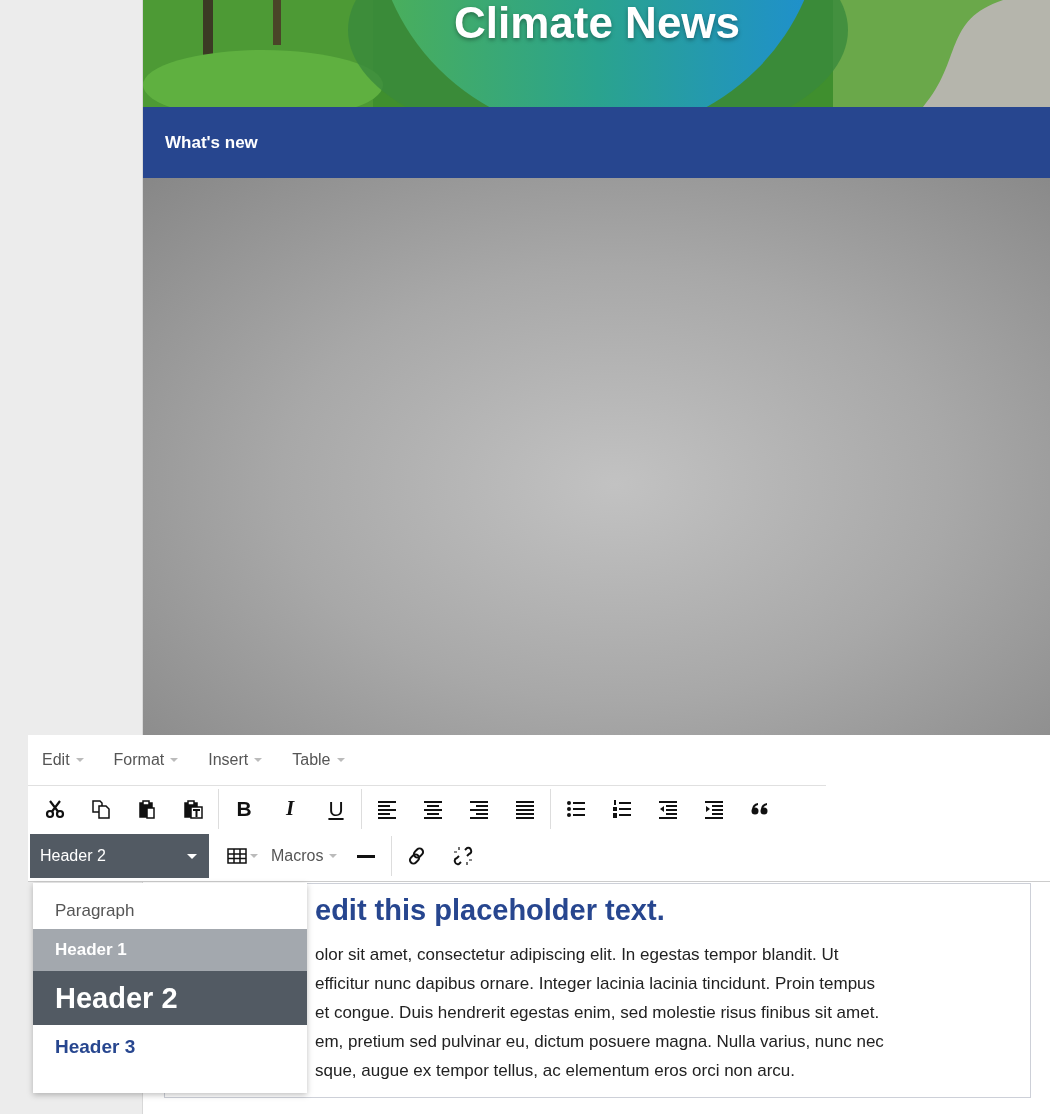 This screenshot has width=1050, height=1114. I want to click on macros-dropdown: Macros, so click(304, 856).